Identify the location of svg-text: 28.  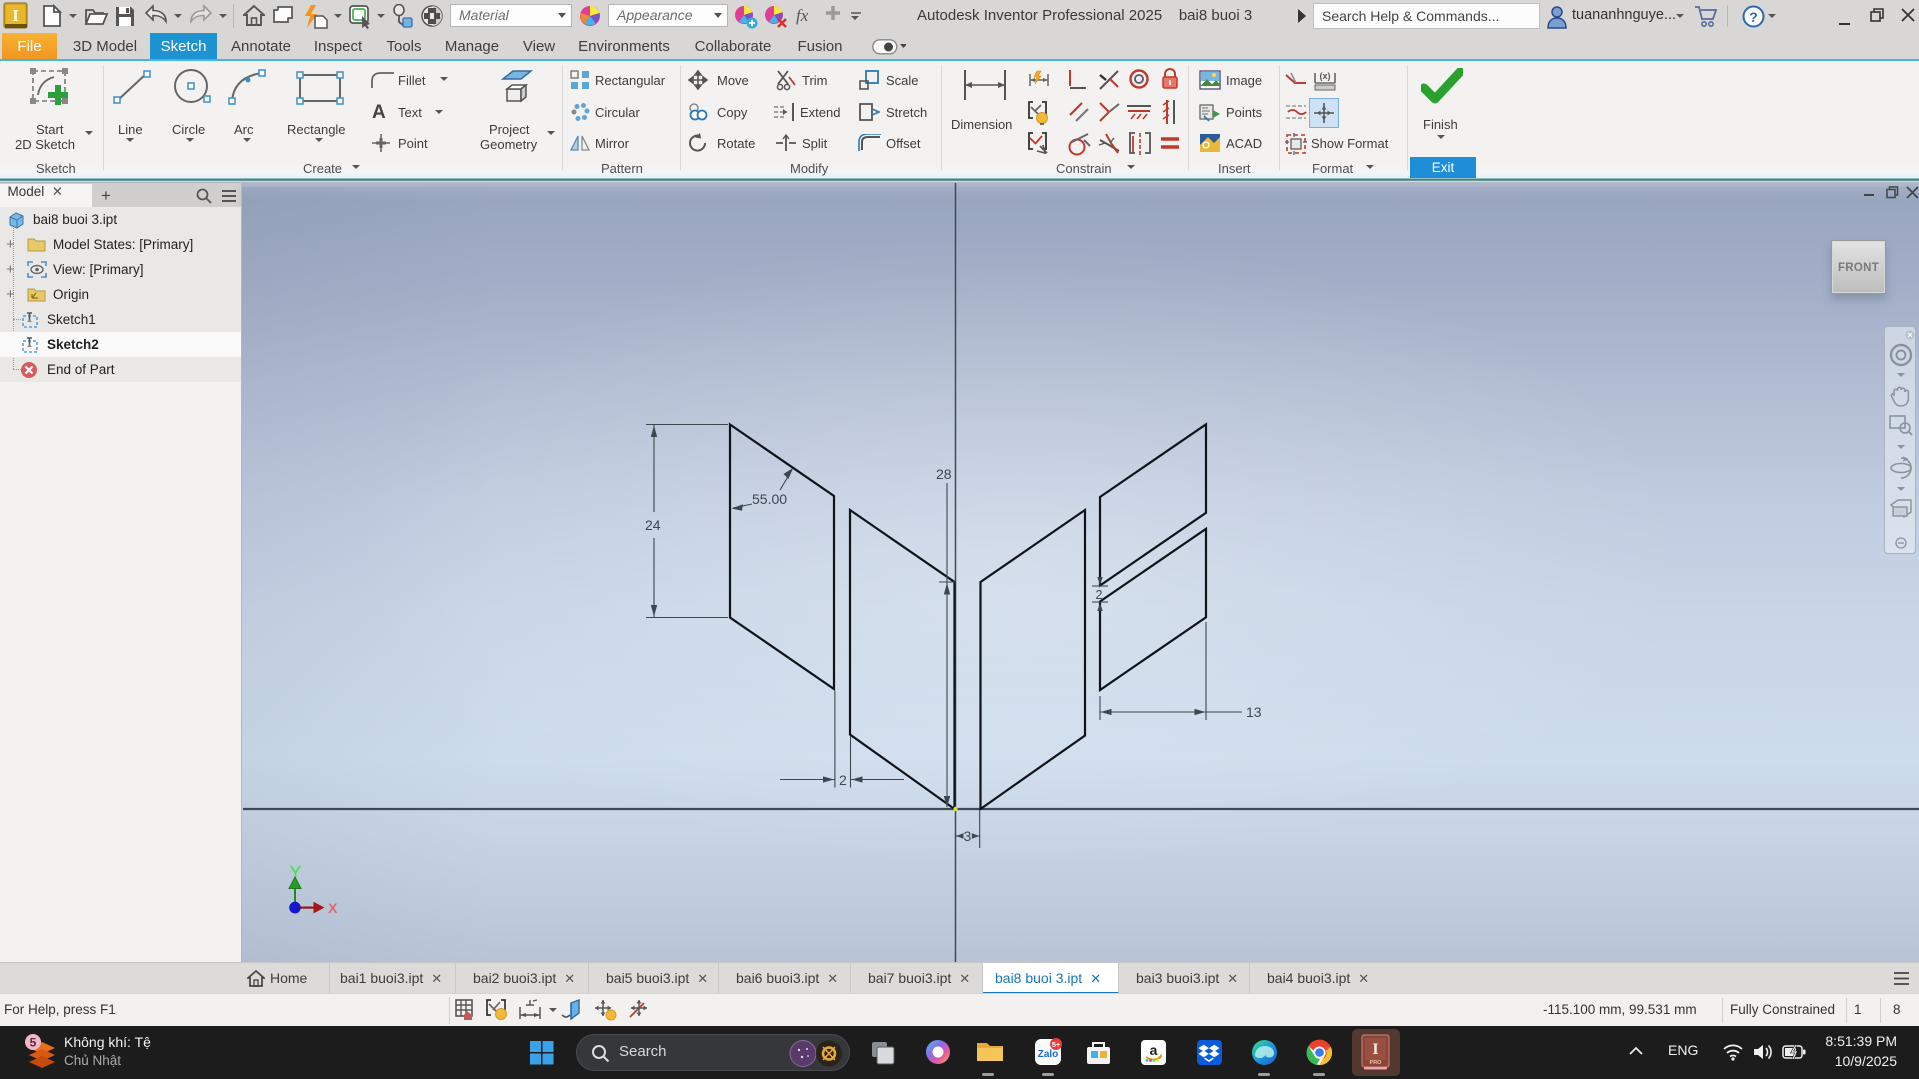
(944, 474).